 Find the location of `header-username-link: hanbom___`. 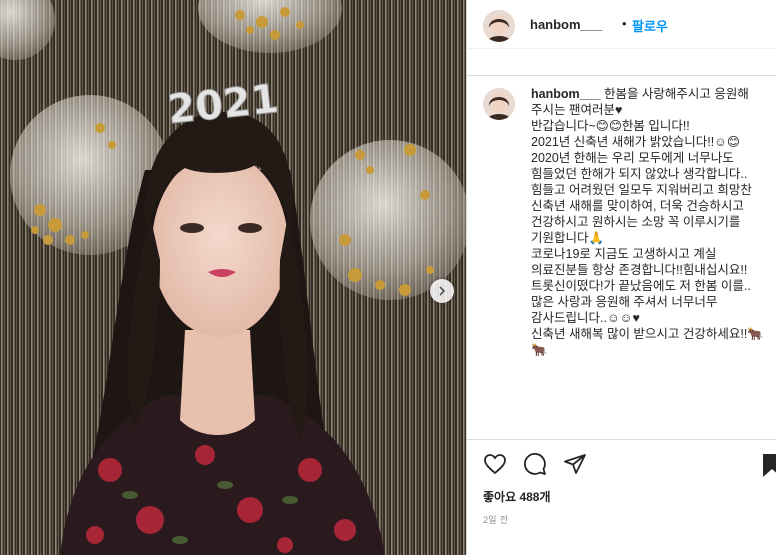

header-username-link: hanbom___ is located at coordinates (566, 24).